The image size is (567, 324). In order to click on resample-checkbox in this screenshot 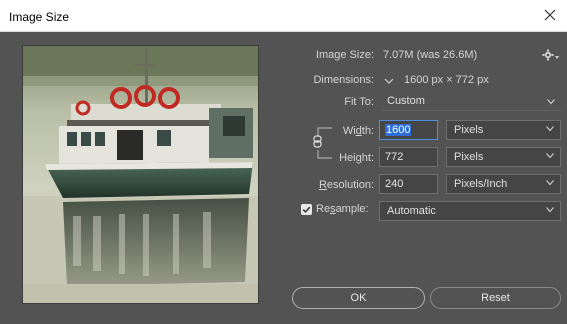, I will do `click(306, 209)`.